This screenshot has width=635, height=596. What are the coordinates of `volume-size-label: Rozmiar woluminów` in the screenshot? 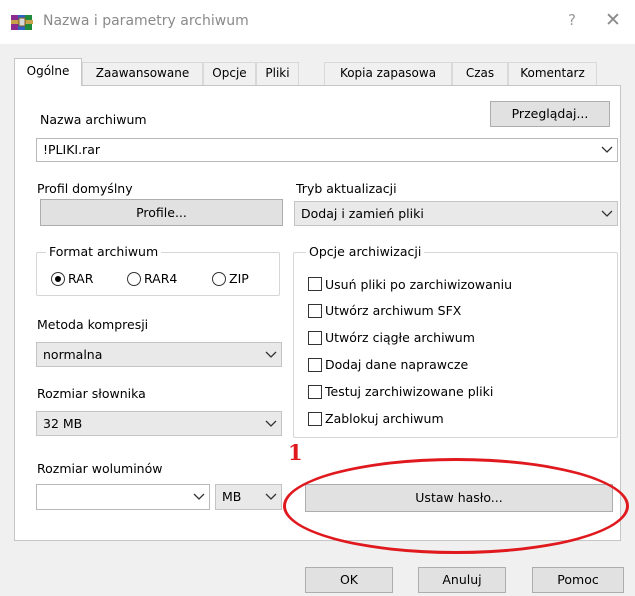 It's located at (100, 468).